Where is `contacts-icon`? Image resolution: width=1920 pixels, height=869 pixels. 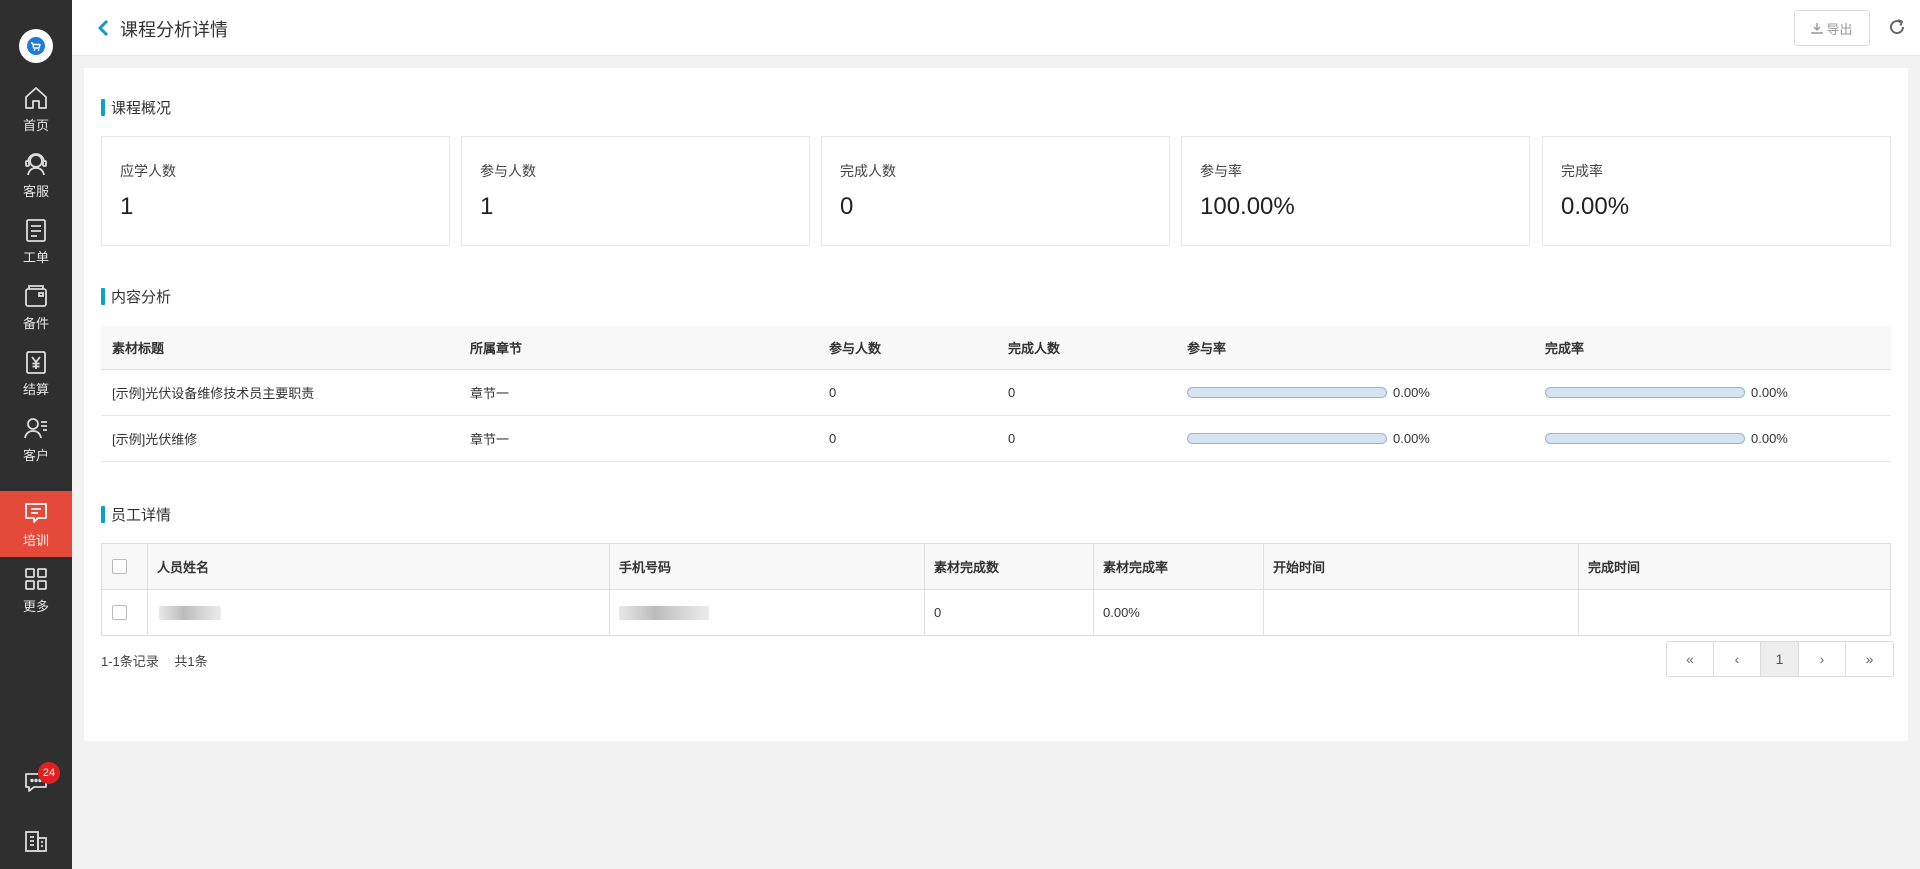
contacts-icon is located at coordinates (35, 428).